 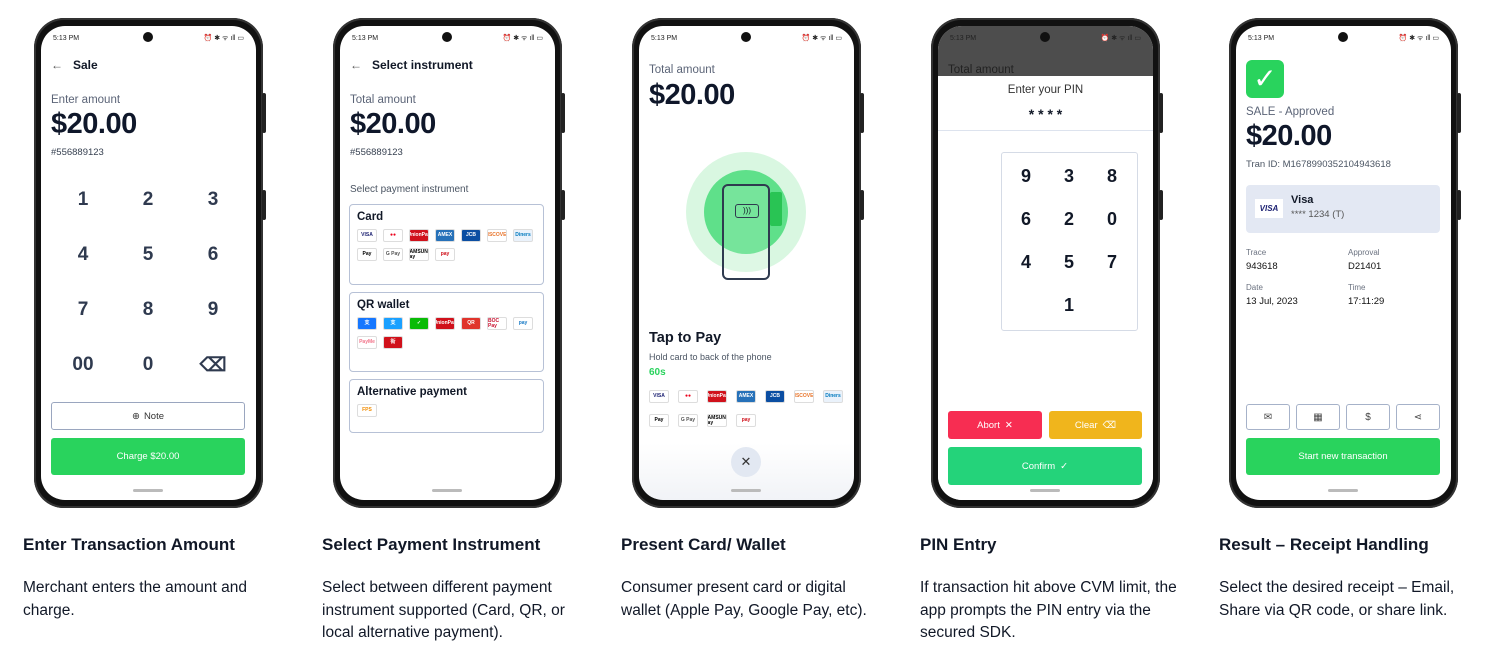 What do you see at coordinates (1045, 466) in the screenshot?
I see `confirm-button: Confirm ✓` at bounding box center [1045, 466].